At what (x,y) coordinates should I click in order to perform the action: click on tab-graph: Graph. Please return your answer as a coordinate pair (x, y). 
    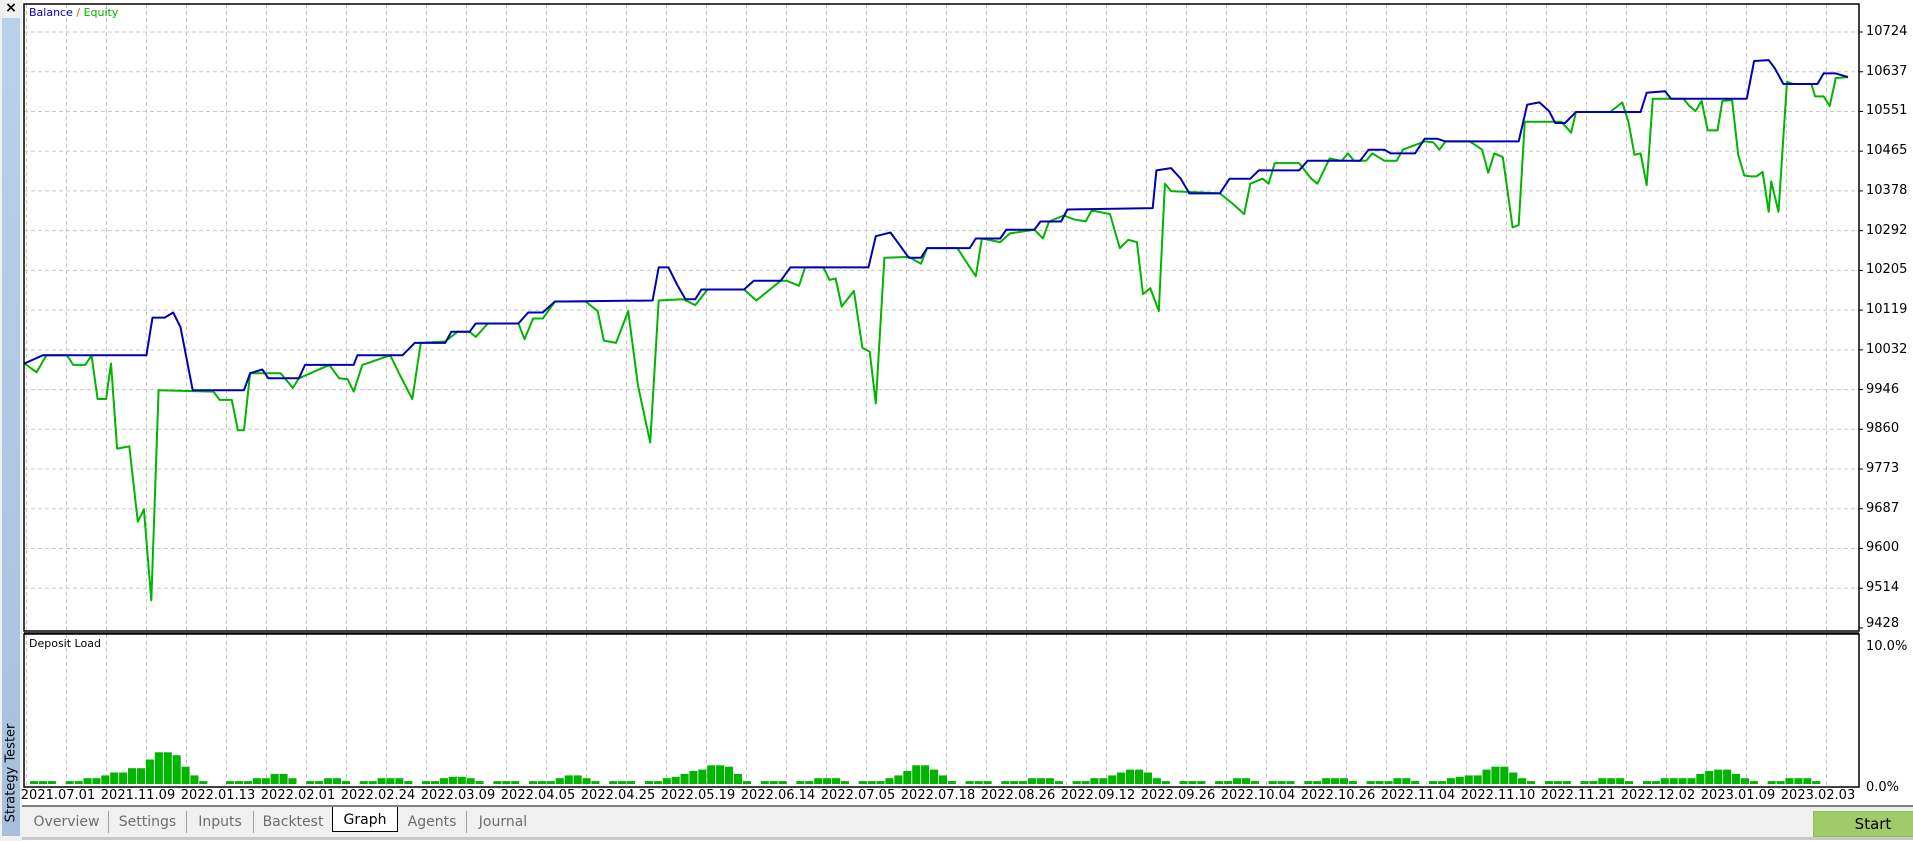
    Looking at the image, I should click on (365, 819).